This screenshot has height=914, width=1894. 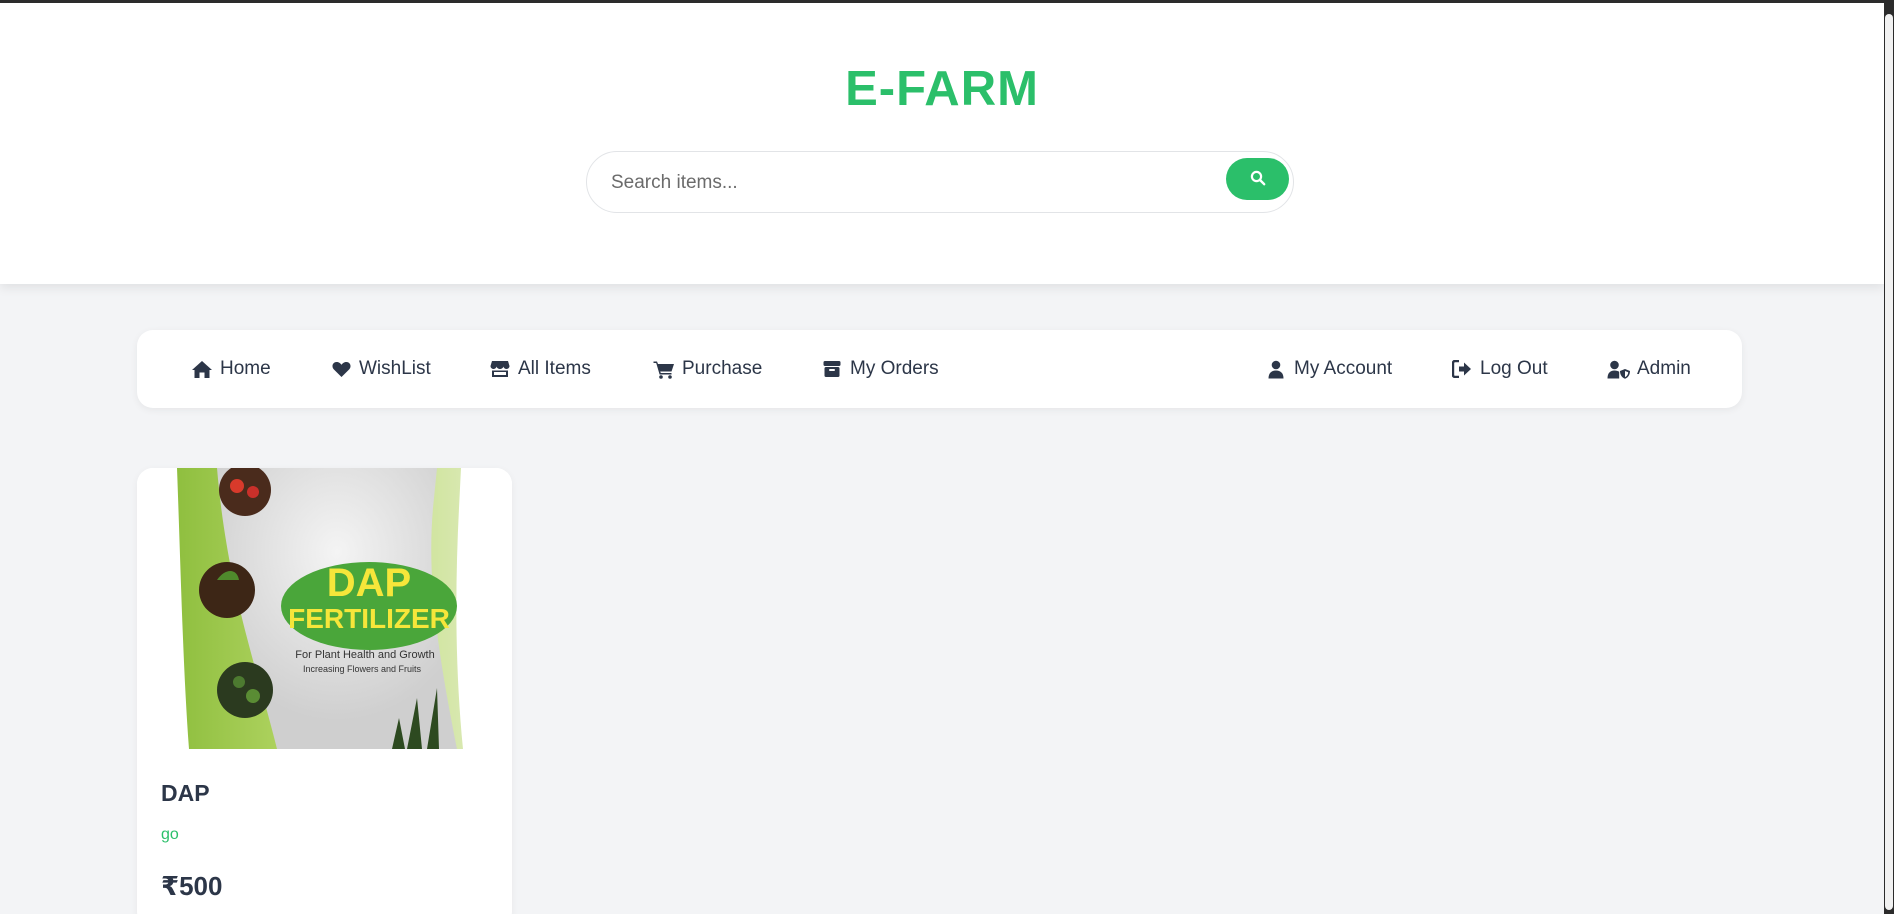 I want to click on nav-my-account: My Account, so click(x=1328, y=369).